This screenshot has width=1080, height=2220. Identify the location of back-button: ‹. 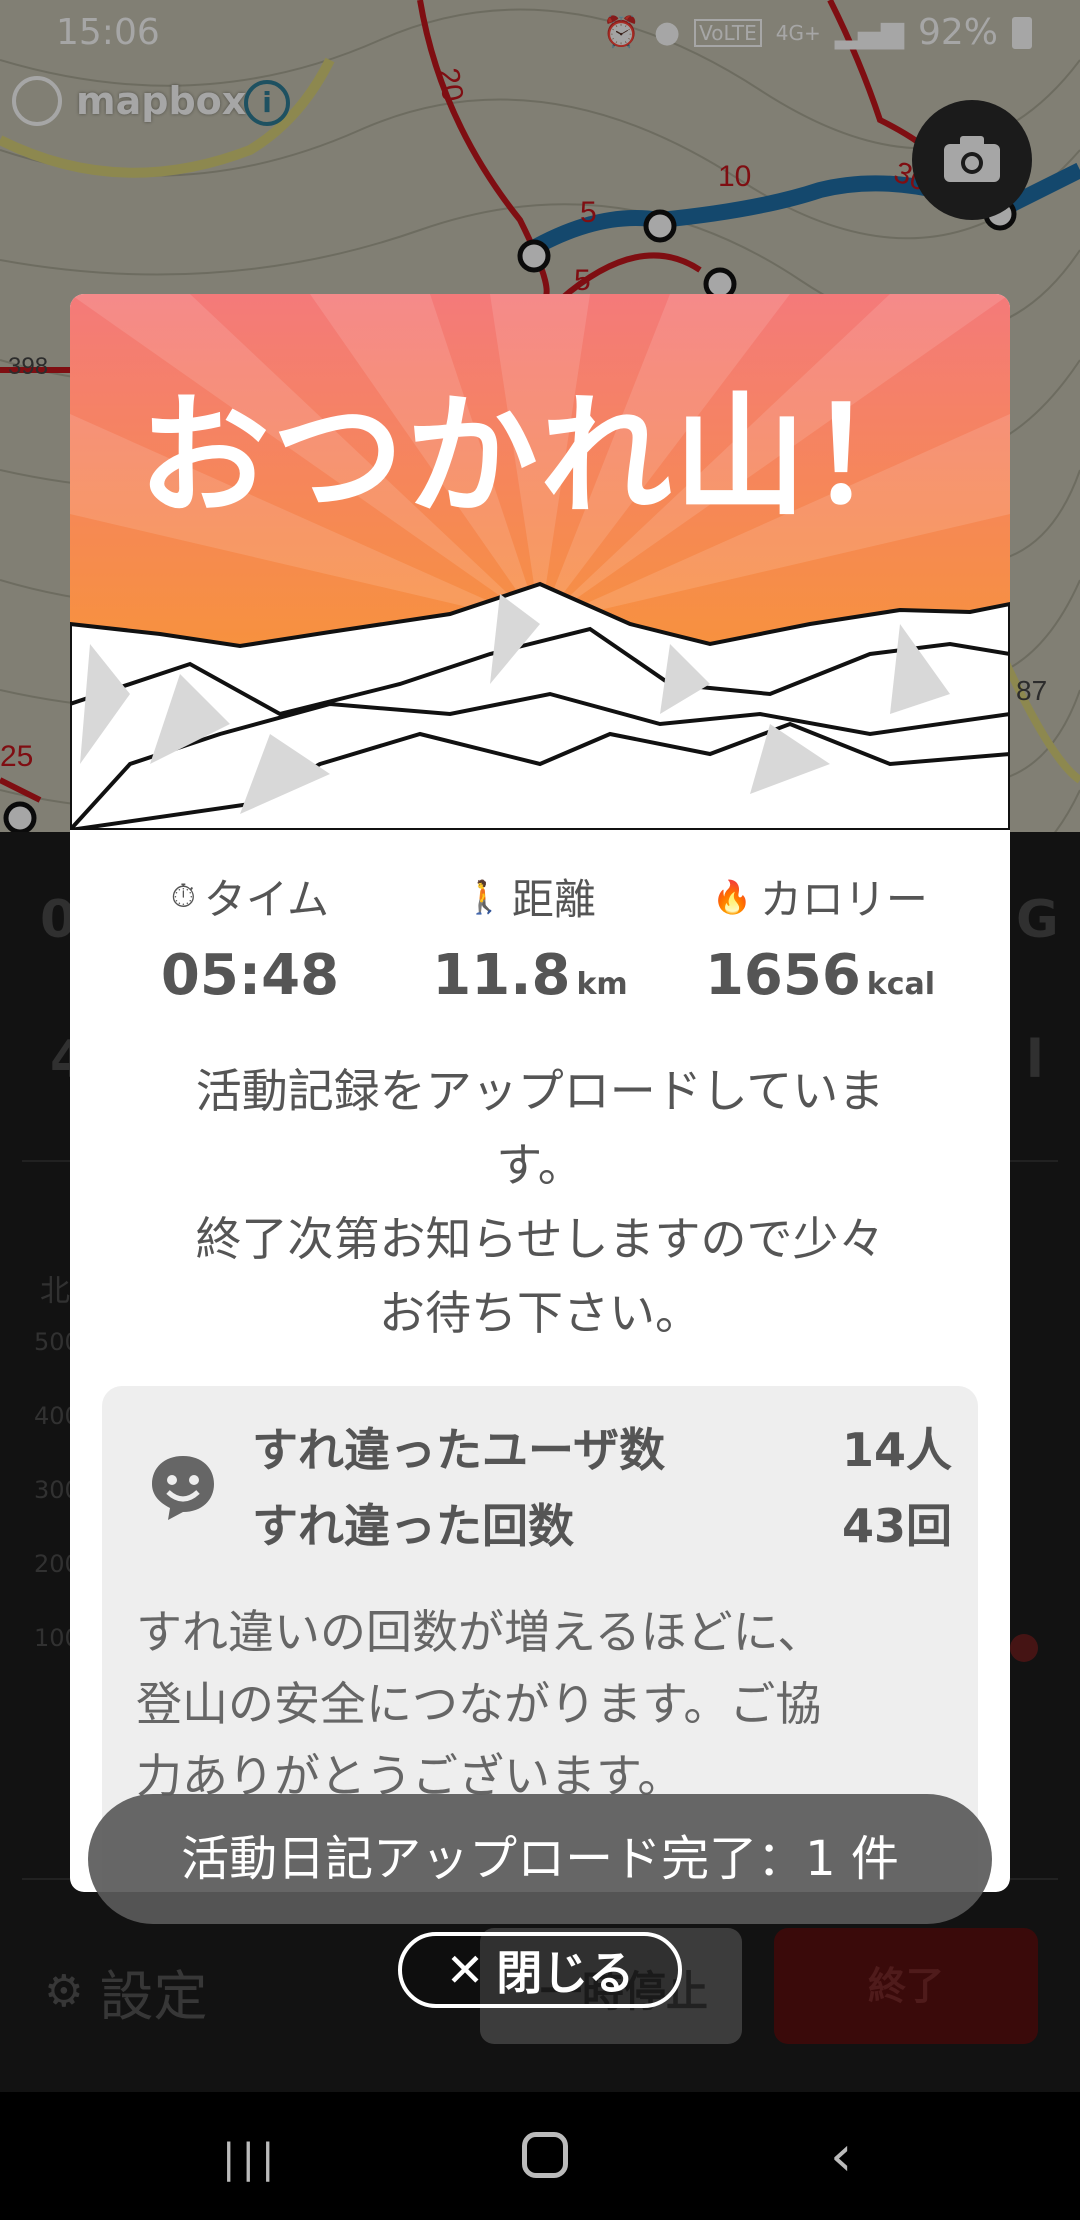
(841, 2156).